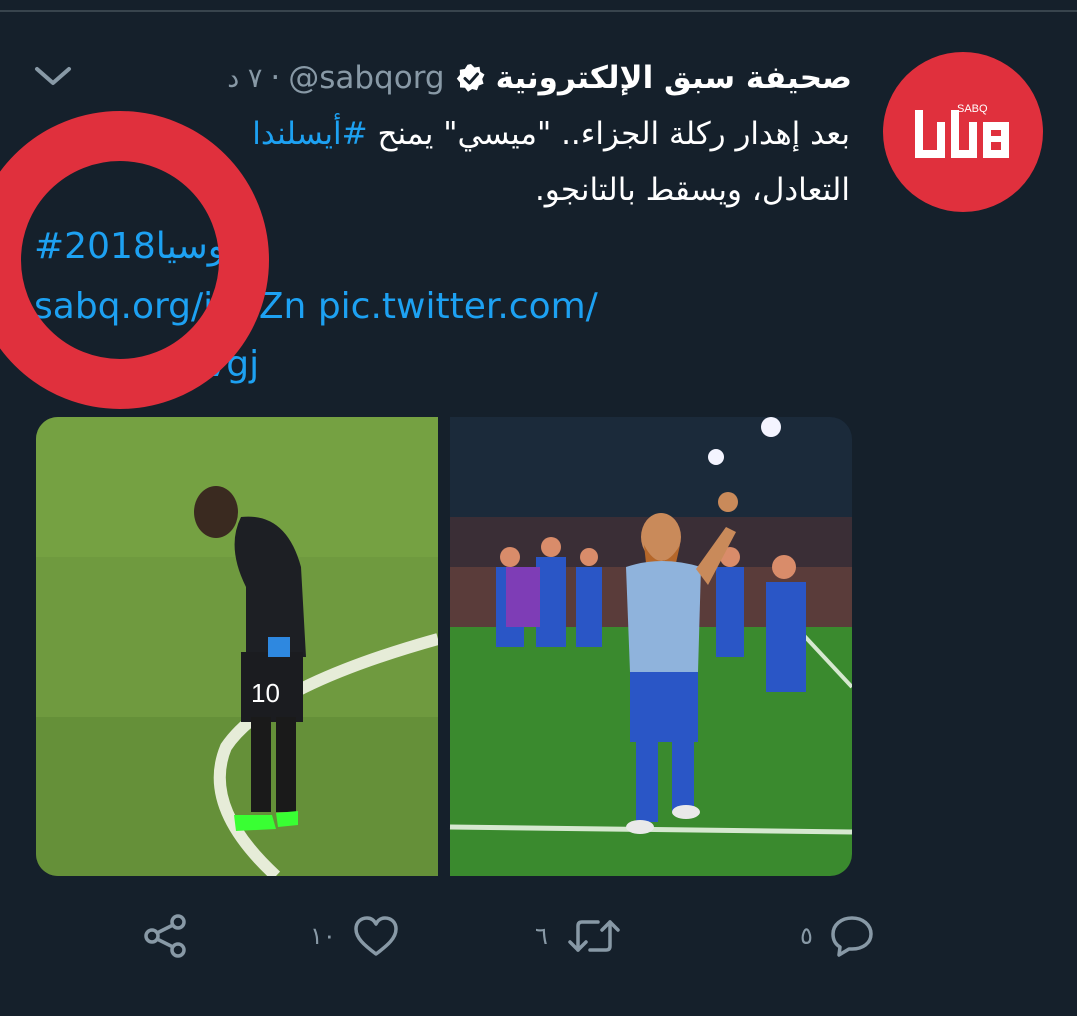 The image size is (1077, 1016). Describe the element at coordinates (265, 693) in the screenshot. I see `svg-text: 10` at that location.